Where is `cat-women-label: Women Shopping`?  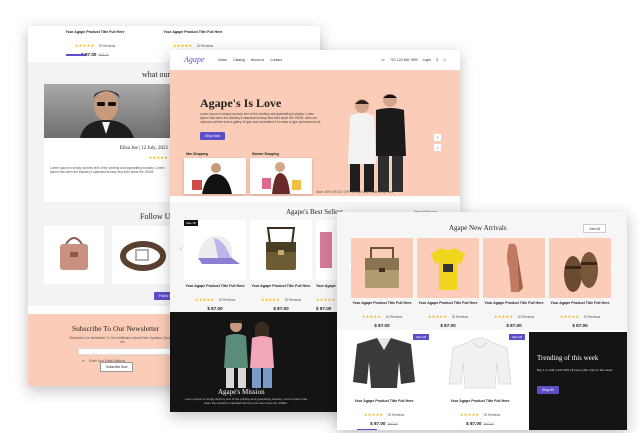
cat-women-label: Women Shopping is located at coordinates (266, 154).